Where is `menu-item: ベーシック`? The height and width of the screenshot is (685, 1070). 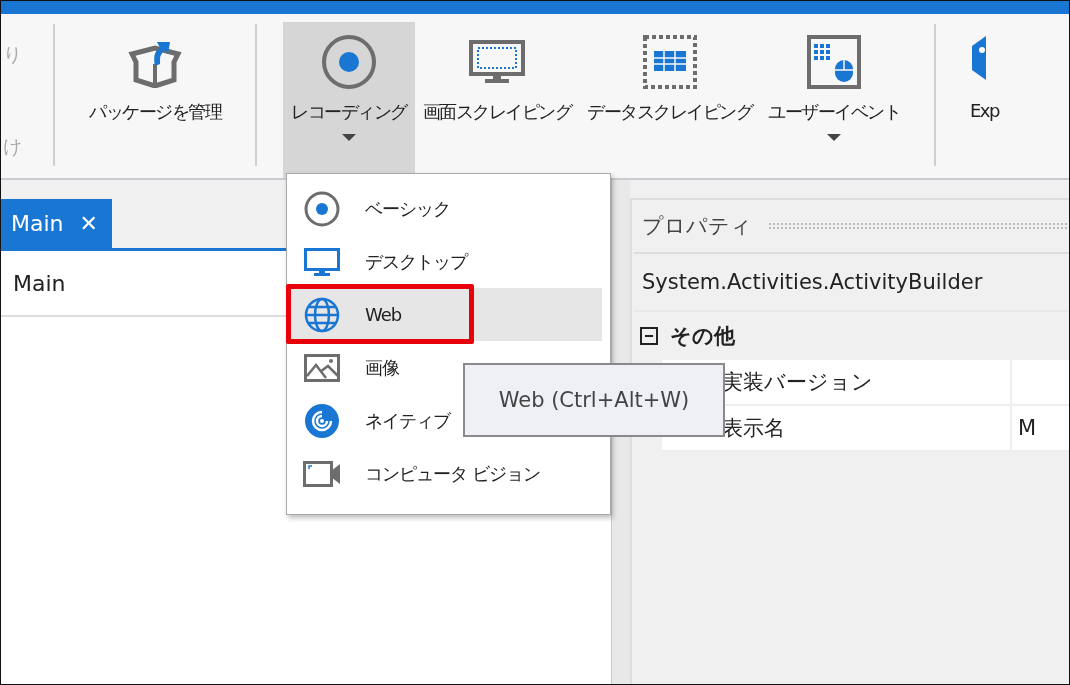 menu-item: ベーシック is located at coordinates (444, 208).